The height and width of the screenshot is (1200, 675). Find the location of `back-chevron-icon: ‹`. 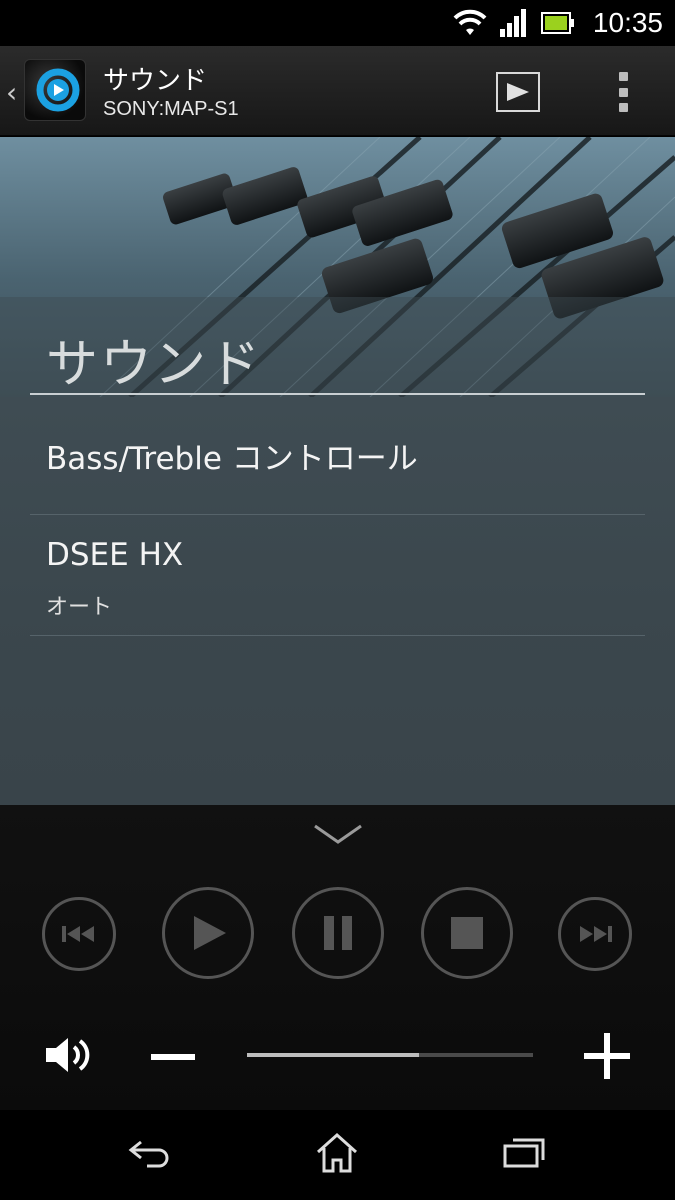

back-chevron-icon: ‹ is located at coordinates (11, 92).